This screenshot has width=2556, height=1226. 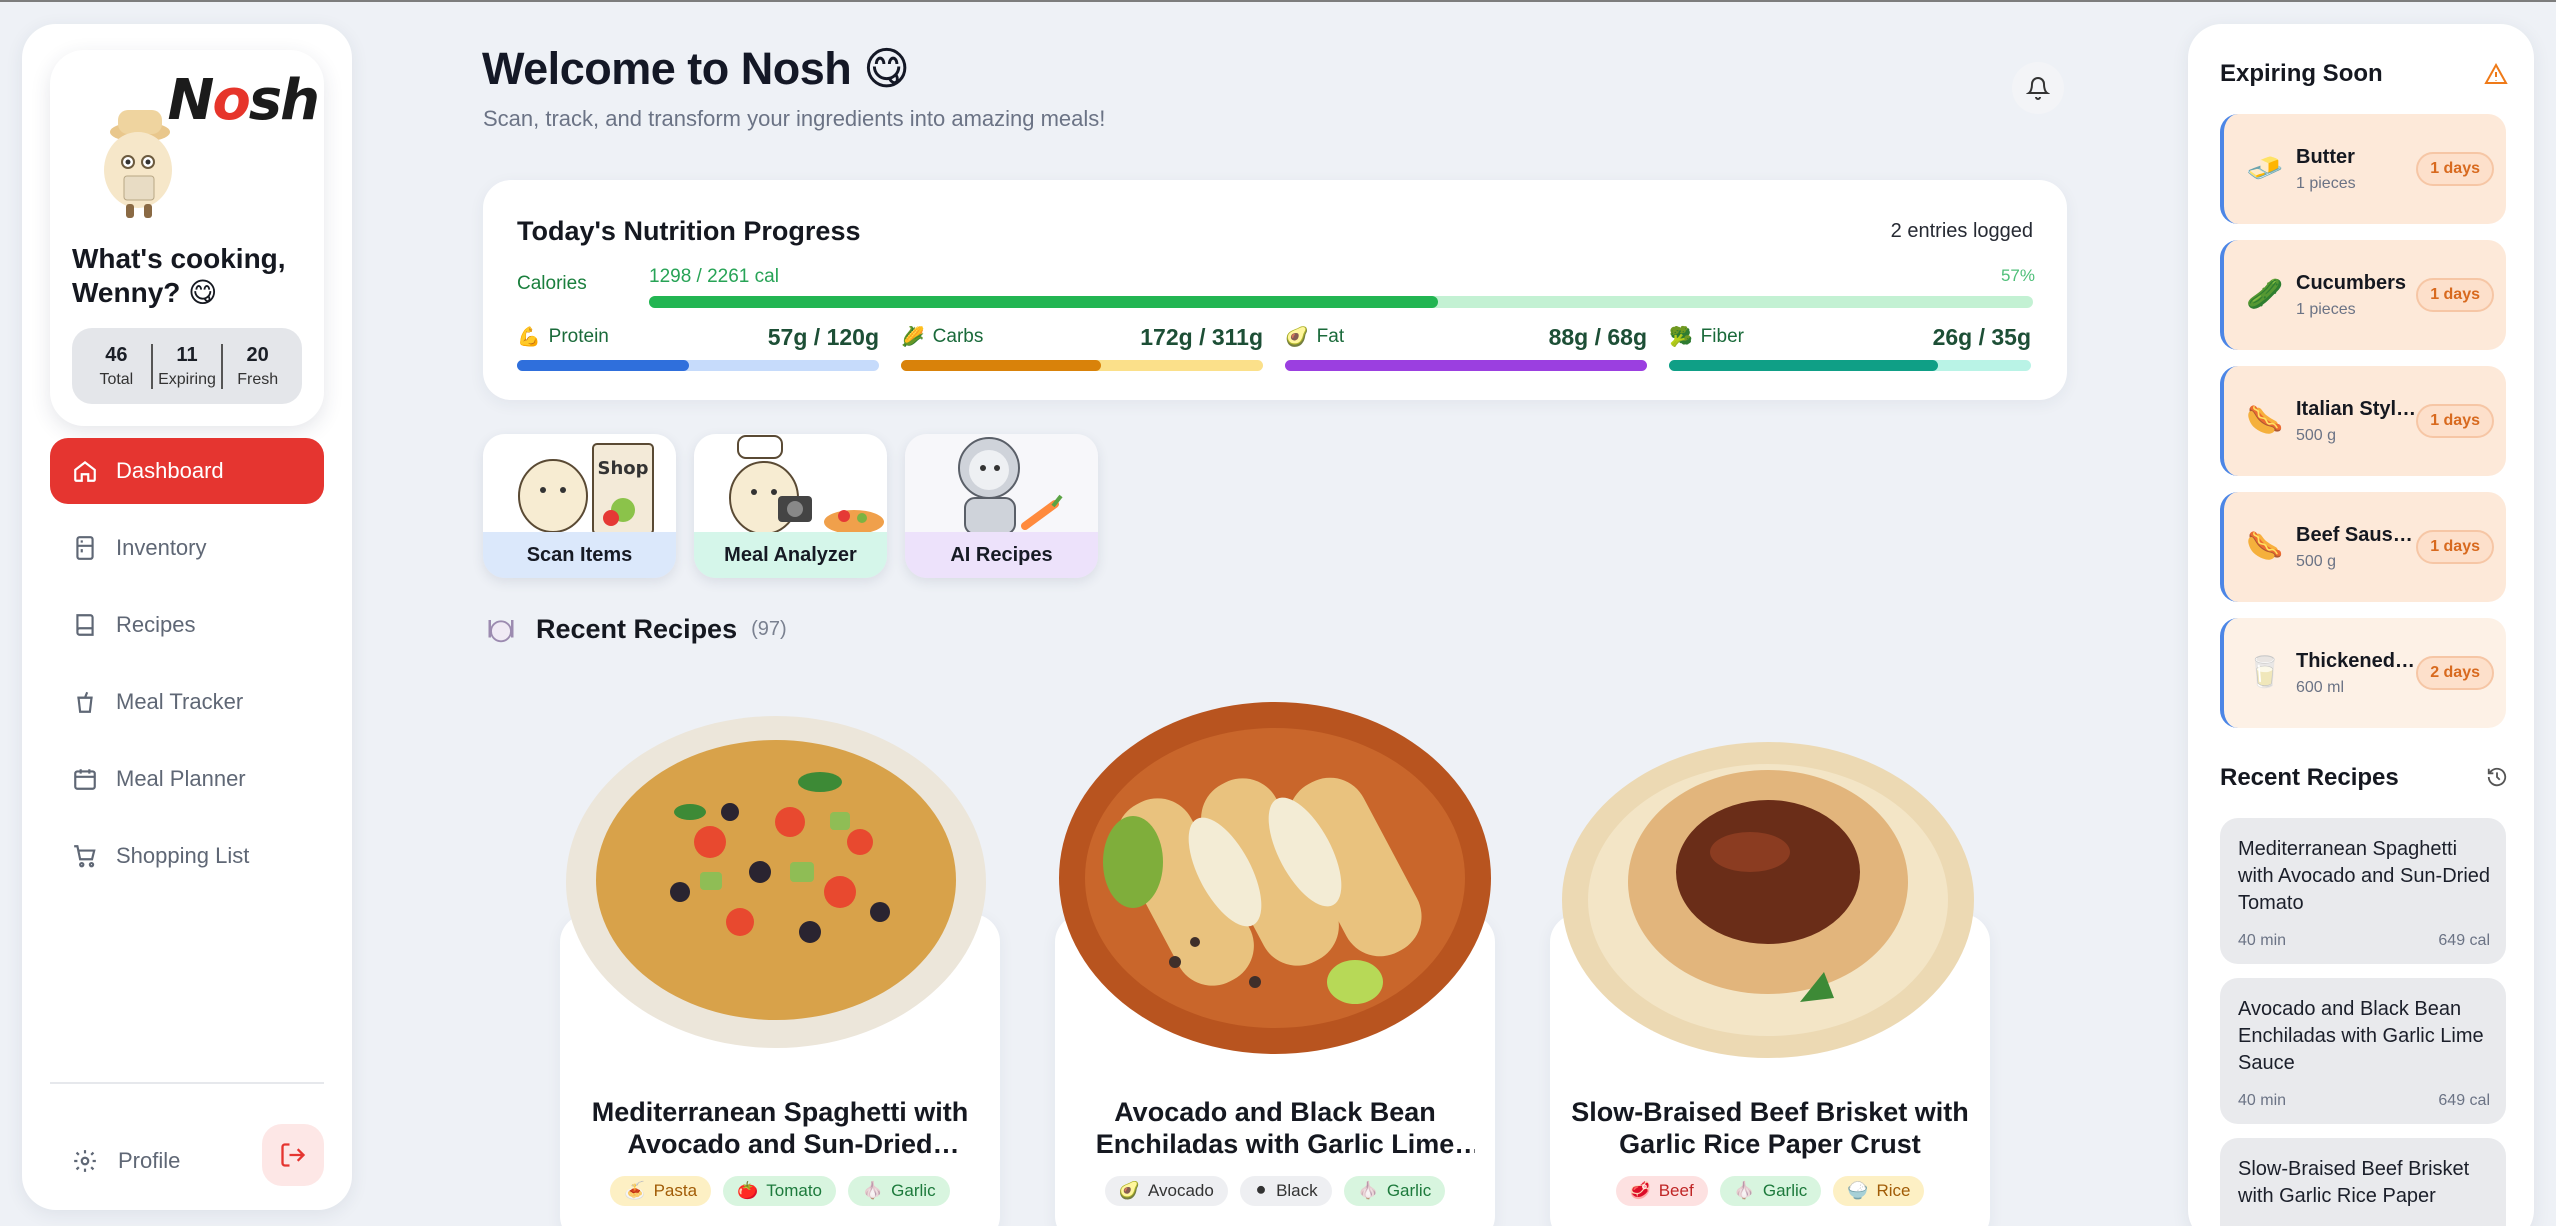 What do you see at coordinates (1001, 365) in the screenshot?
I see `carbs-progress-fill` at bounding box center [1001, 365].